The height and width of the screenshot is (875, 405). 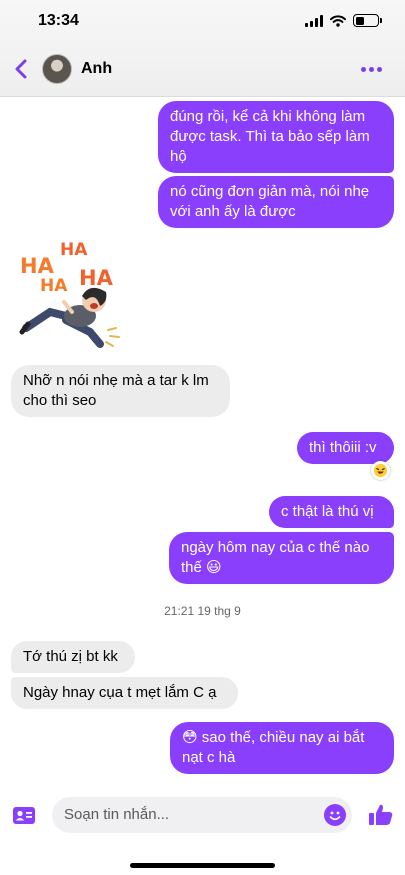 What do you see at coordinates (281, 558) in the screenshot?
I see `outgoing-message: ngày hôm nay của c thế nào thế 😃` at bounding box center [281, 558].